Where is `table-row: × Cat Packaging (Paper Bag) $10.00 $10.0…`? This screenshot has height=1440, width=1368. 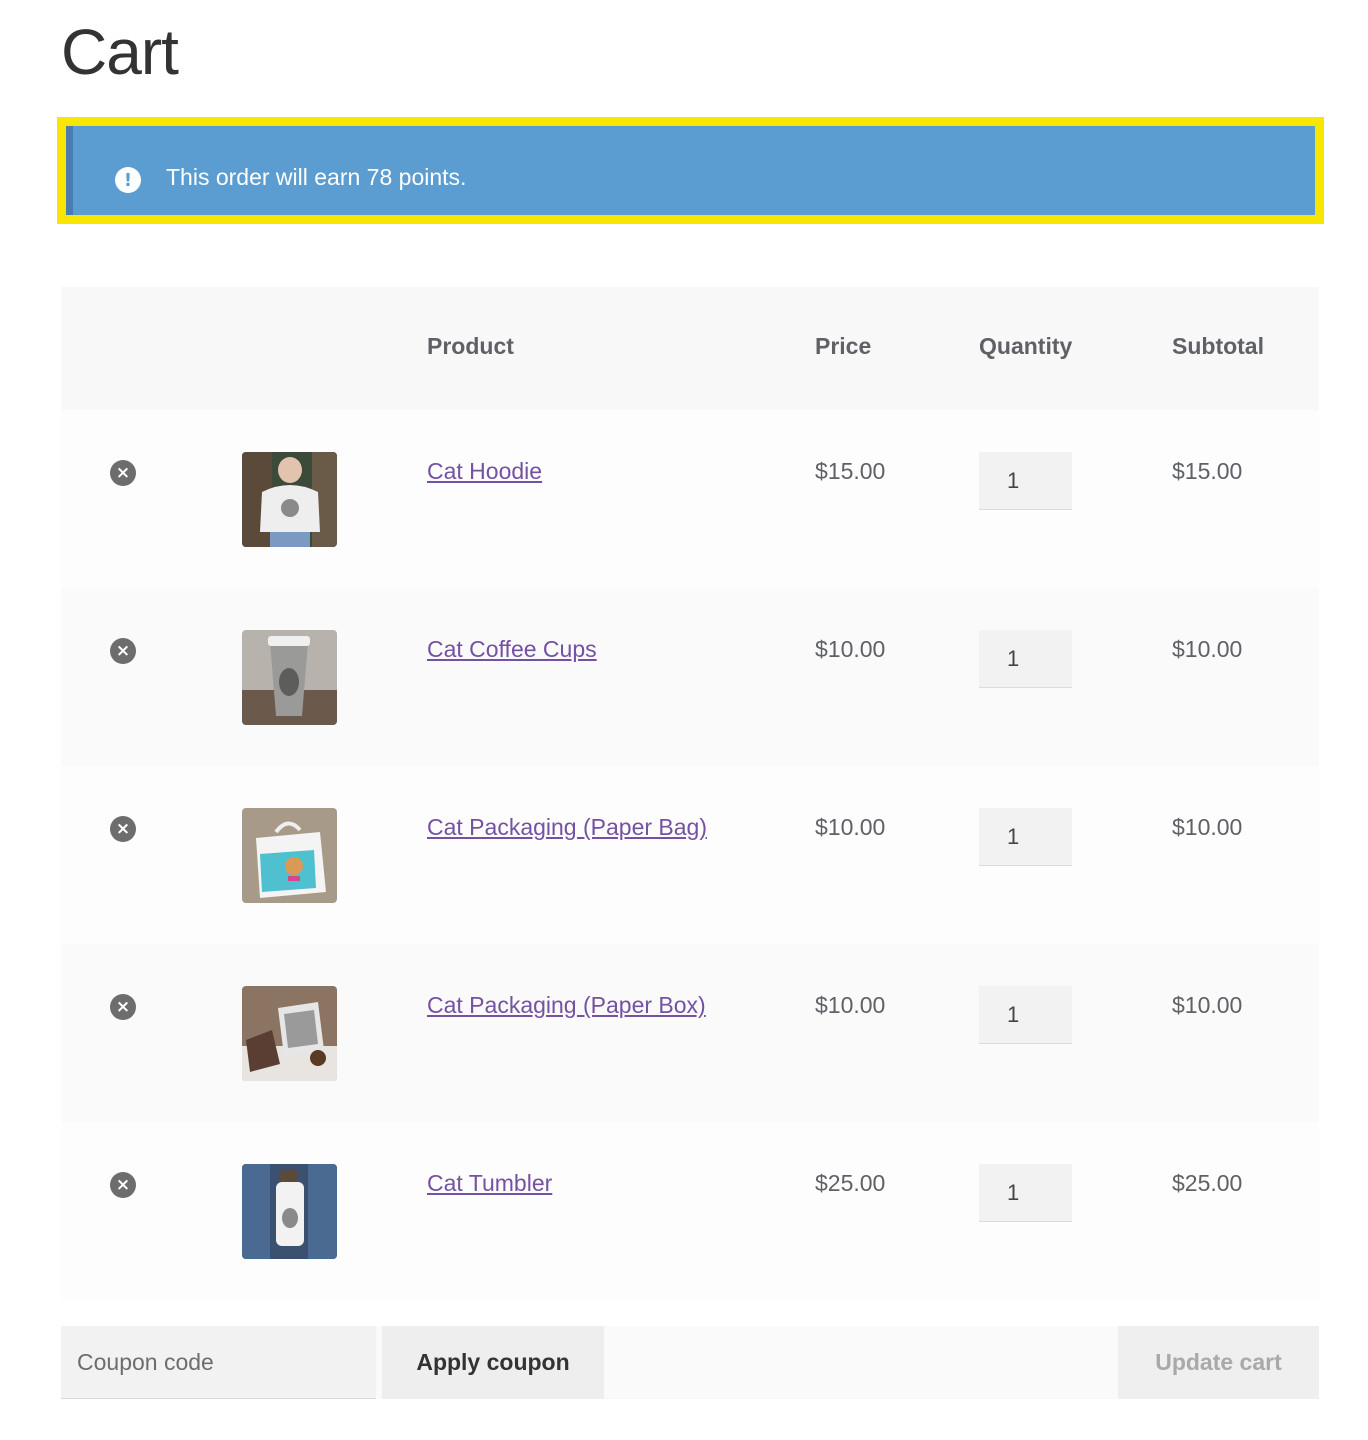
table-row: × Cat Packaging (Paper Bag) $10.00 $10.0… is located at coordinates (690, 855).